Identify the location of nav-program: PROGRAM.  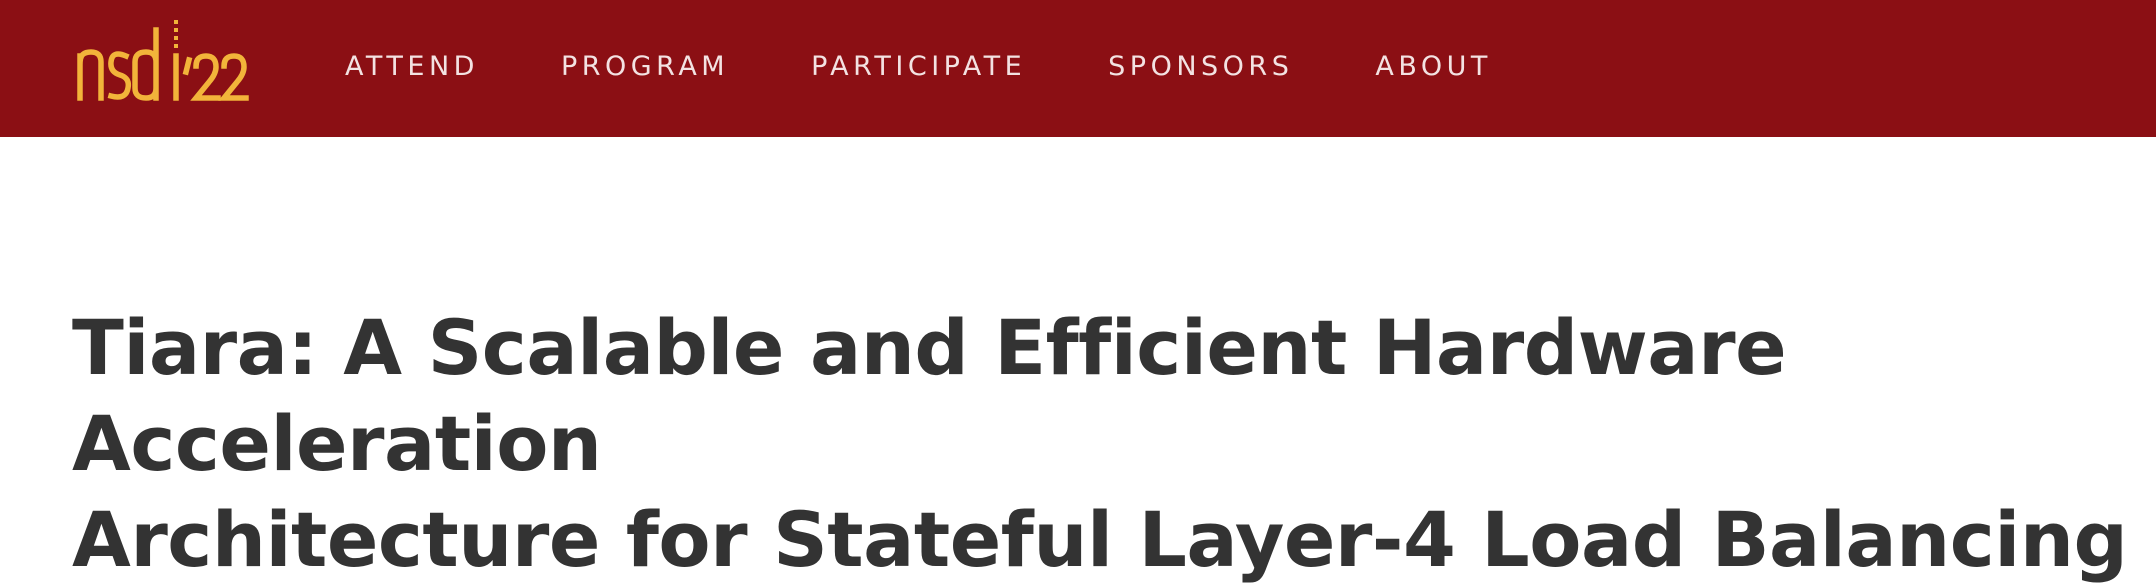
(645, 66).